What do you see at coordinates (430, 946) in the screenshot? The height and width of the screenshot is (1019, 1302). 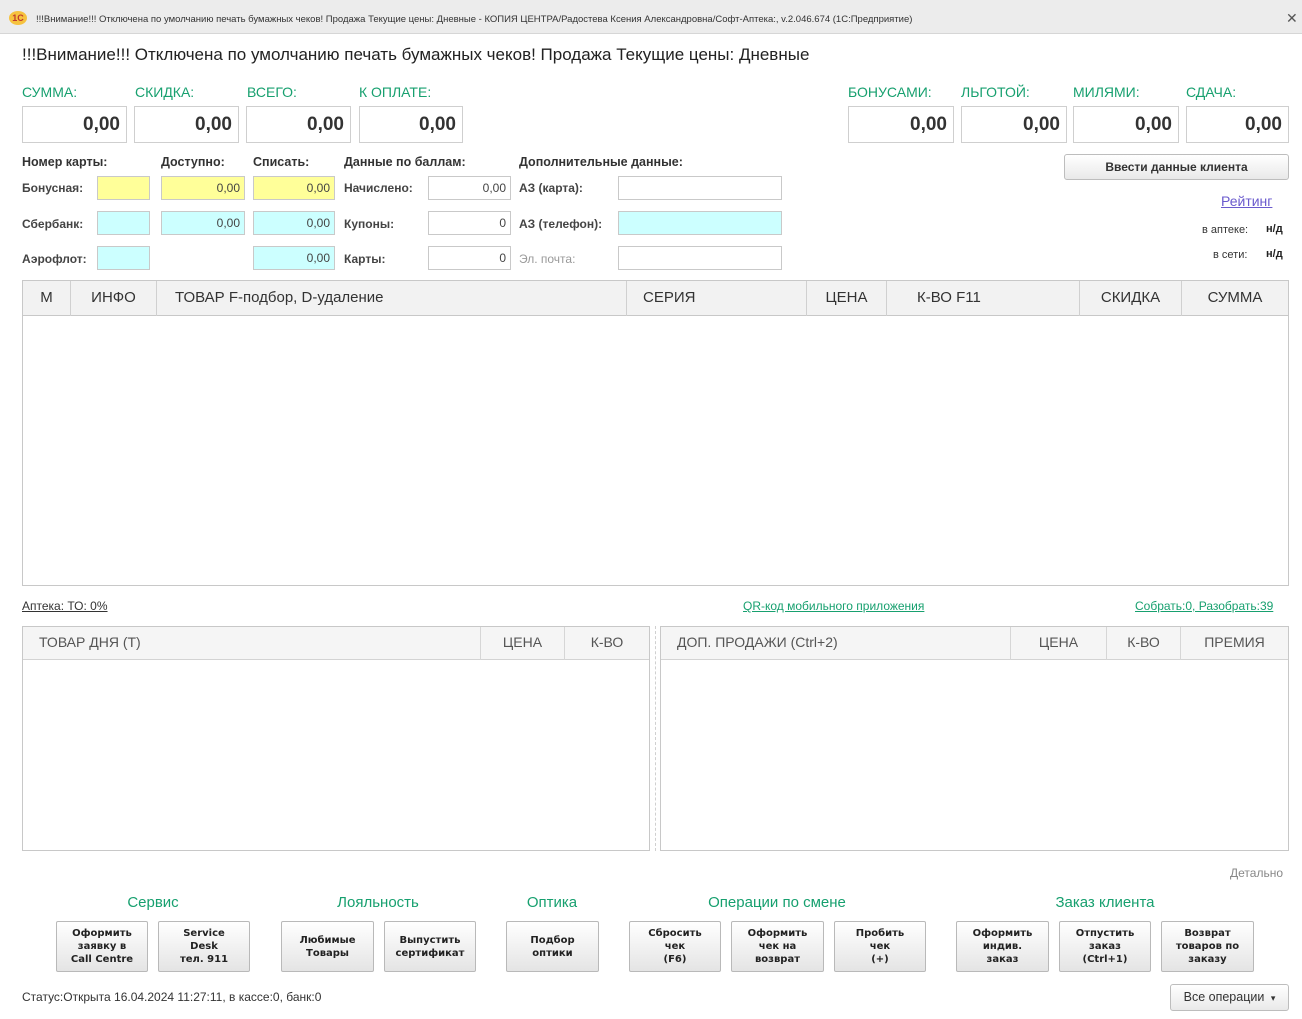 I see `issue-certificate-button: Выпустить сертификат` at bounding box center [430, 946].